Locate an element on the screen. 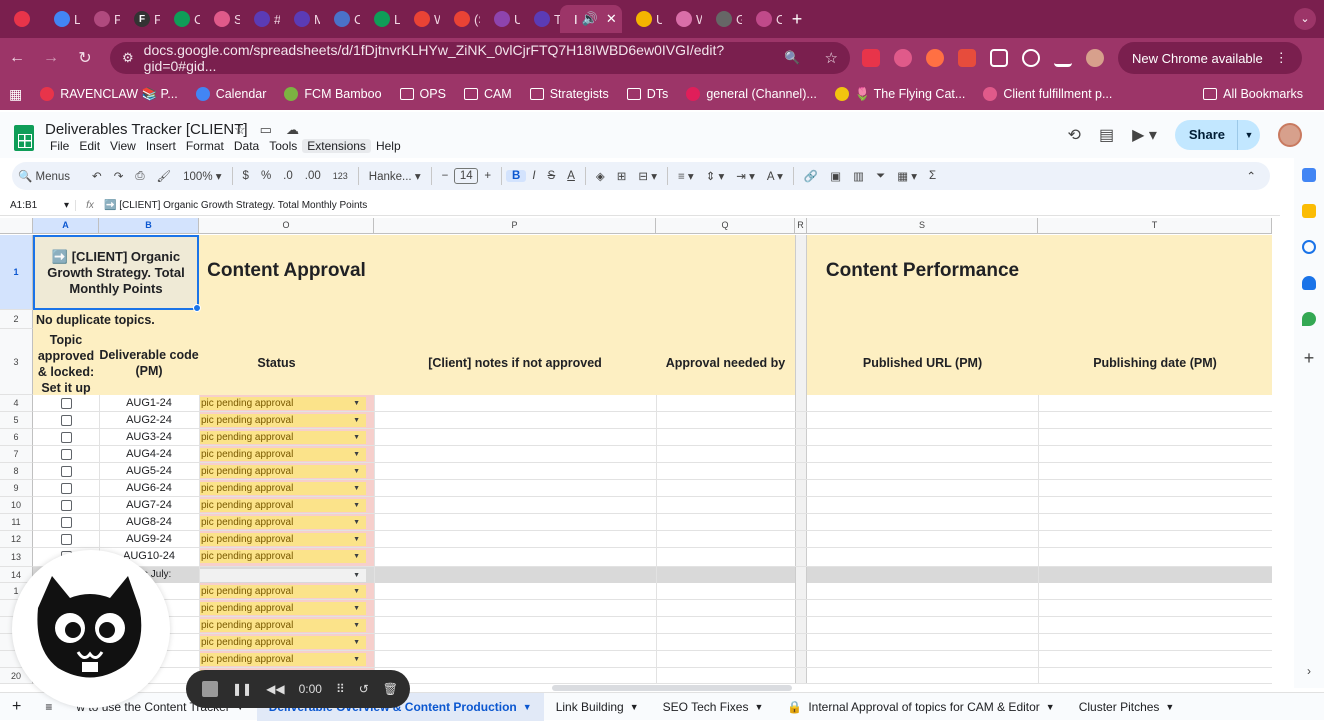 This screenshot has height=721, width=1324. header-topic-approved: Topic approved & locked: Set it up is located at coordinates (66, 364).